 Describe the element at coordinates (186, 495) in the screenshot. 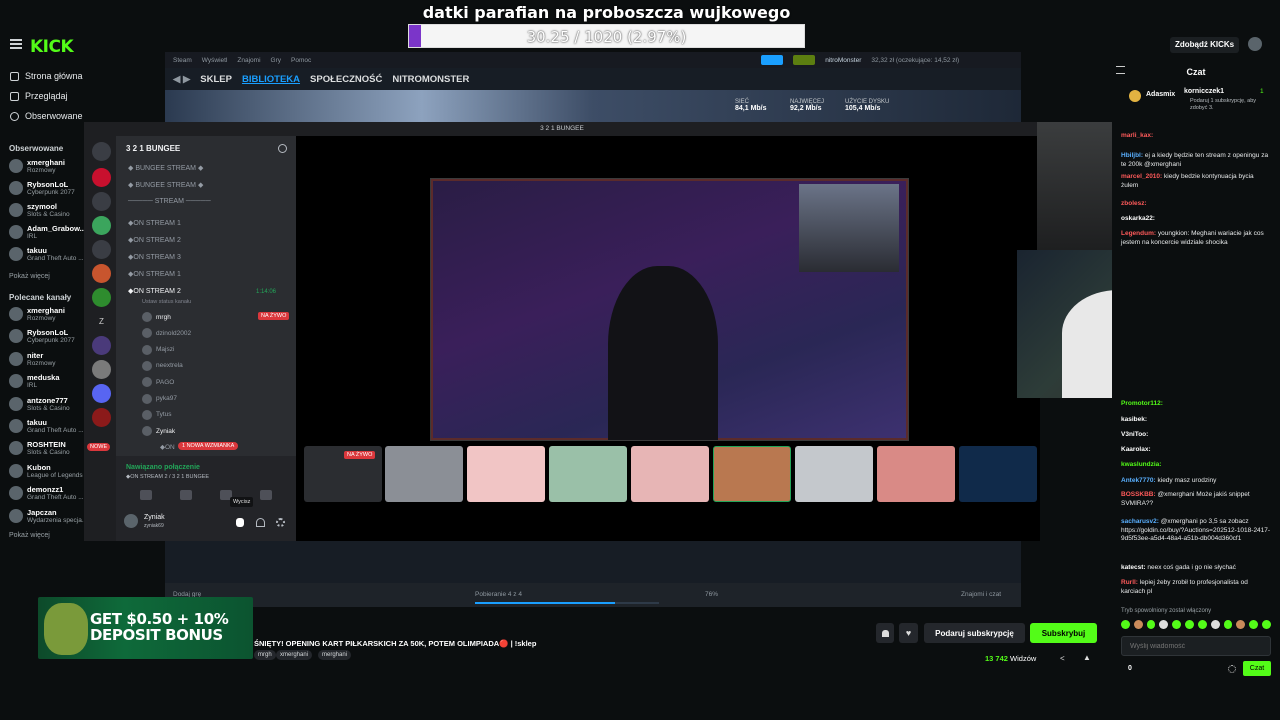

I see `screen-share-icon` at that location.